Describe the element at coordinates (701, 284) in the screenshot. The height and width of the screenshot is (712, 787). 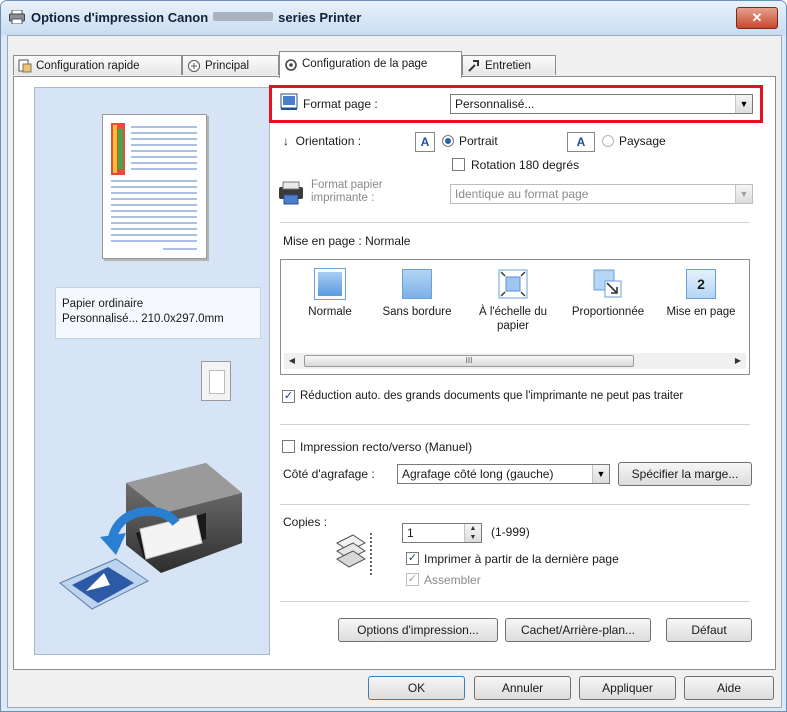
I see `page-layout-icon: 2` at that location.